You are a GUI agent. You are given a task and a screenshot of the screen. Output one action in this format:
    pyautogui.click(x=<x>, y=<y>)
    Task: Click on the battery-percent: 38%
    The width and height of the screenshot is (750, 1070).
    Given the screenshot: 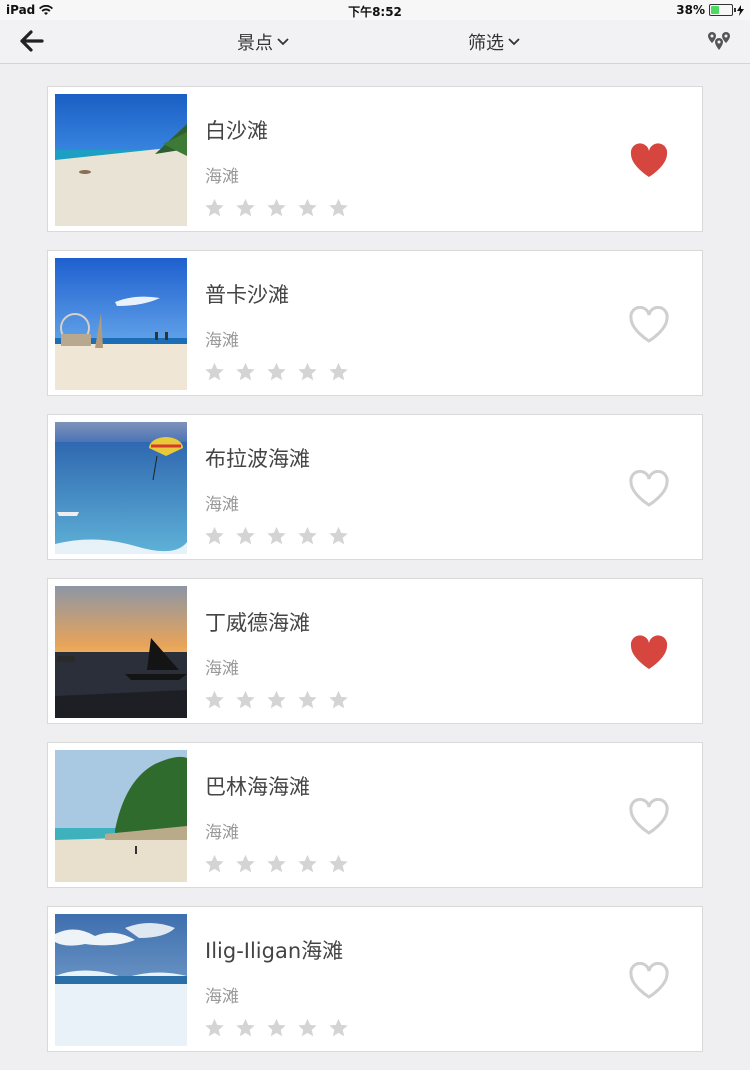 What is the action you would take?
    pyautogui.click(x=690, y=10)
    